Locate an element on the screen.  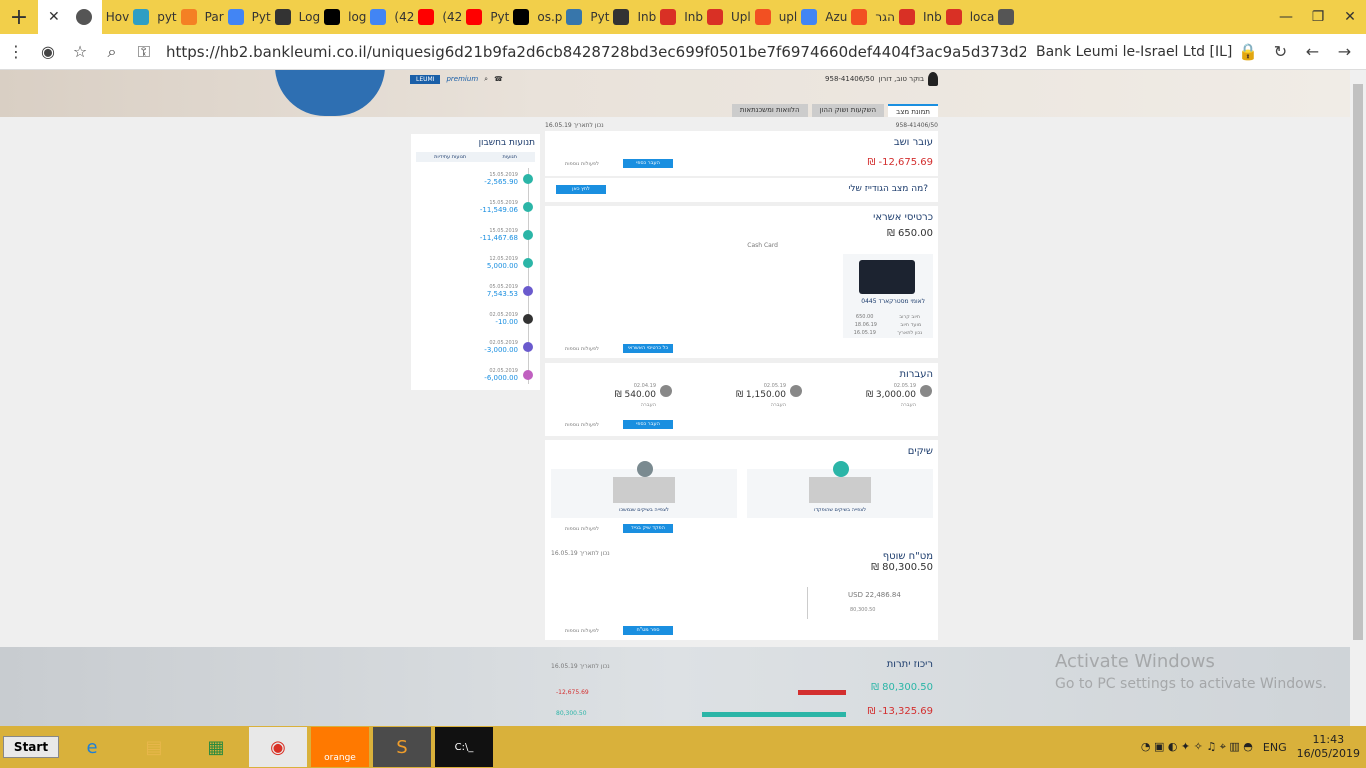
browser-tab: הגר is located at coordinates (895, 17).